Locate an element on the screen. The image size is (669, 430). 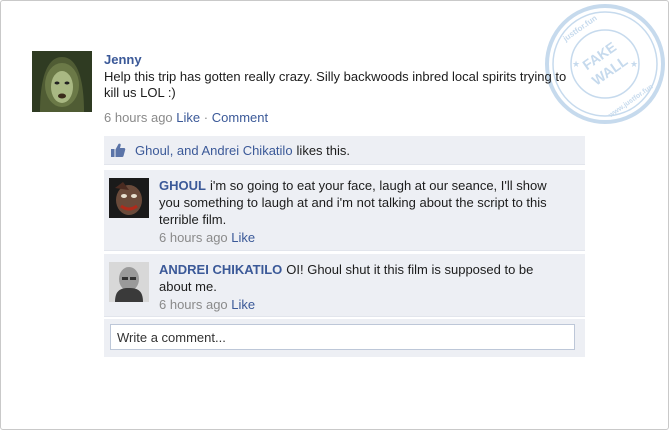
likes-suffix: likes this. is located at coordinates (323, 150).